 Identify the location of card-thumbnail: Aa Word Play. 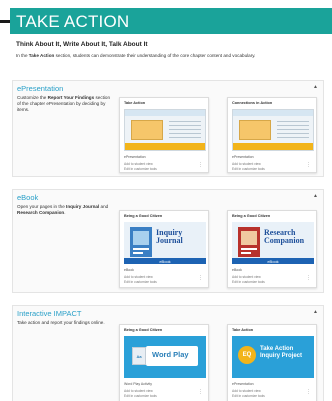
(165, 357).